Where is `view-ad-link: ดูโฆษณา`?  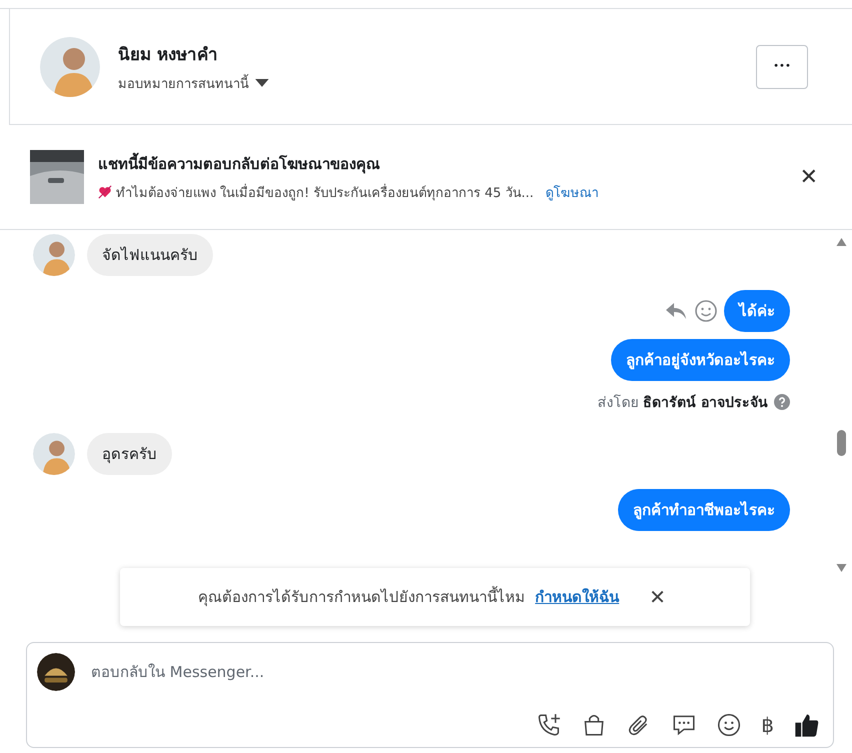 view-ad-link: ดูโฆษณา is located at coordinates (572, 192).